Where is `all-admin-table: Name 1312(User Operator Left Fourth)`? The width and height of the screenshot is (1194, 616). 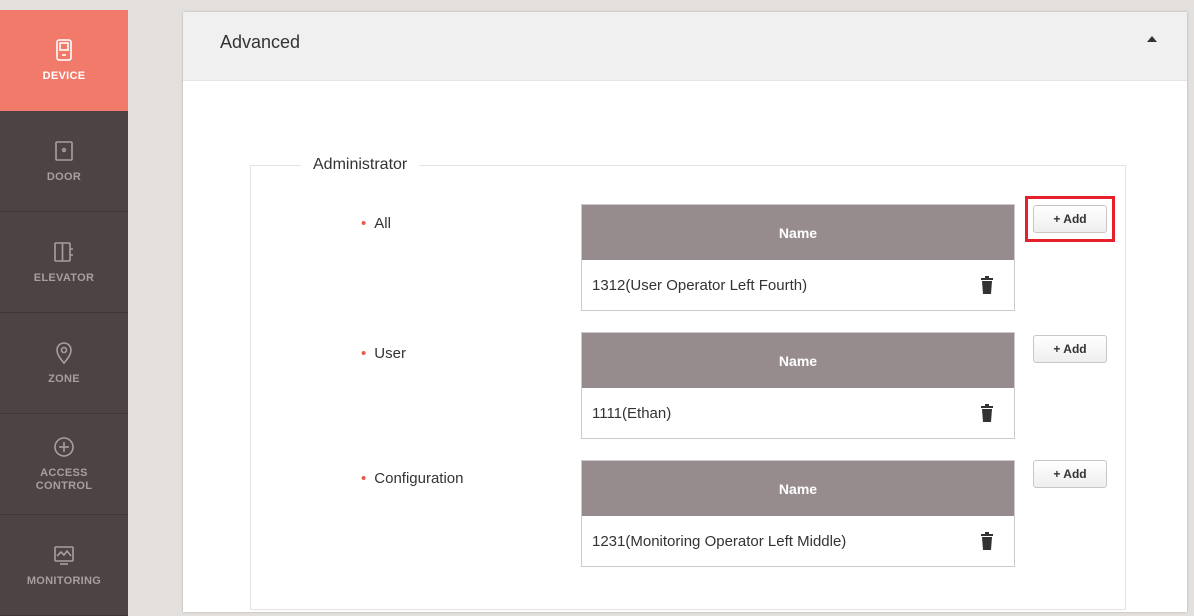
all-admin-table: Name 1312(User Operator Left Fourth) is located at coordinates (798, 257).